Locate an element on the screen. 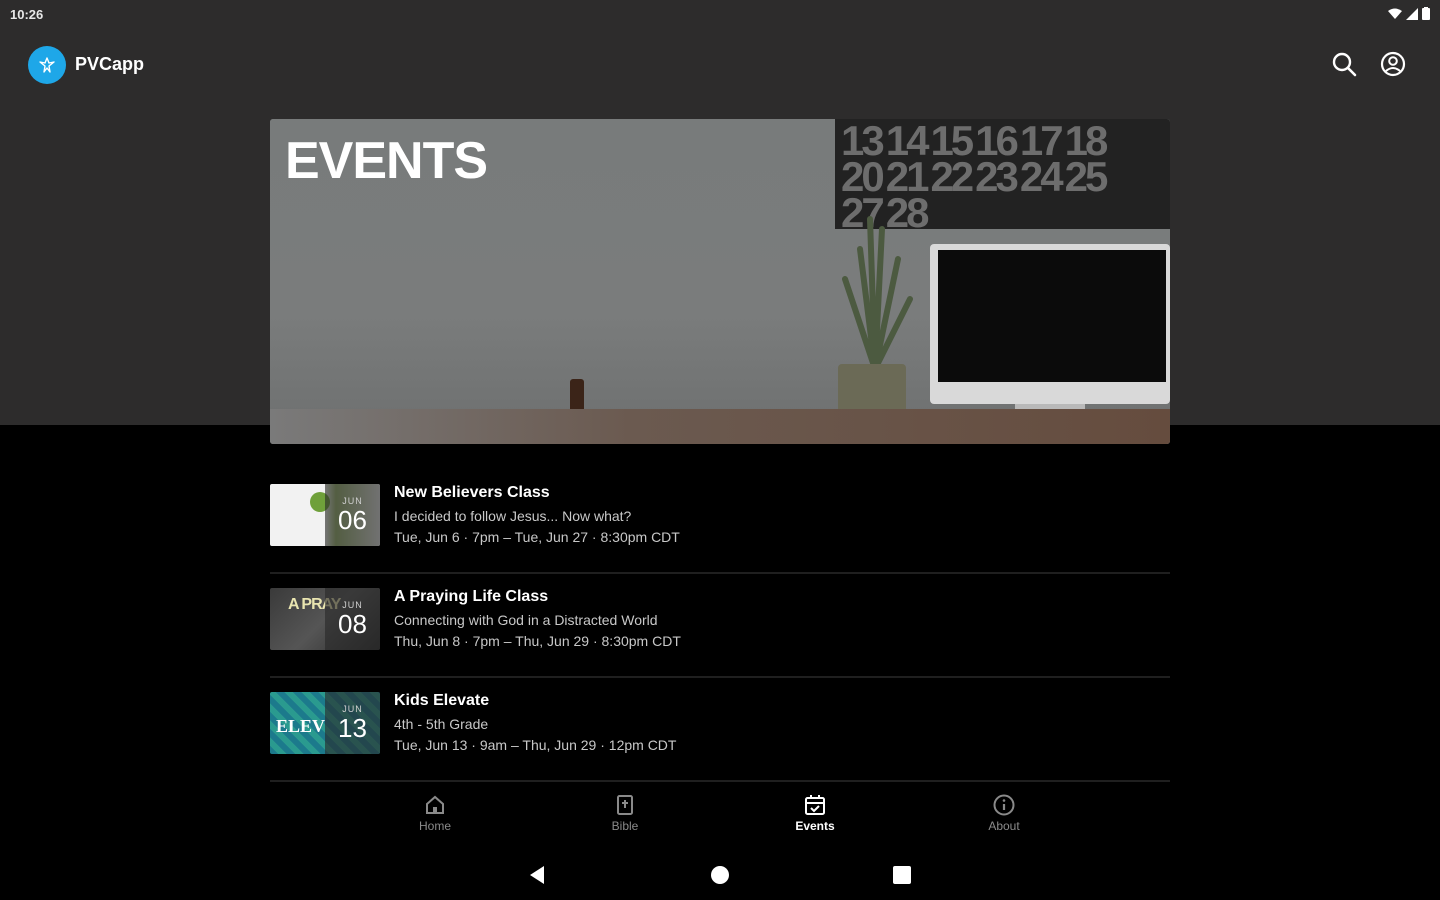 The width and height of the screenshot is (1440, 900). search-icon is located at coordinates (1344, 64).